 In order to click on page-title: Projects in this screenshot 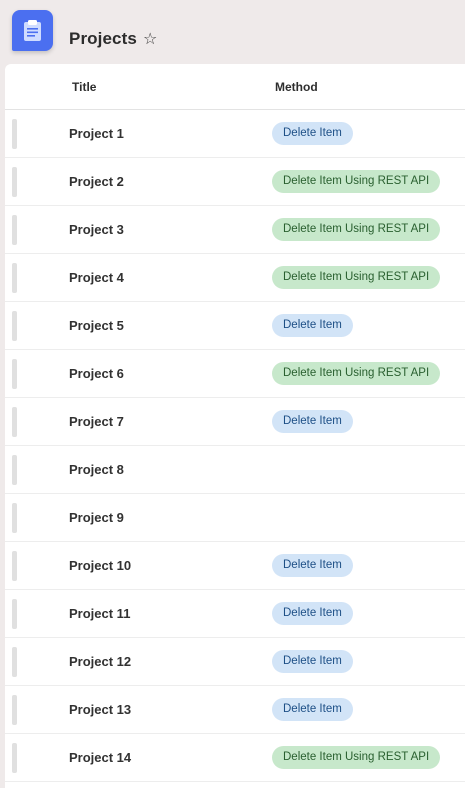, I will do `click(103, 38)`.